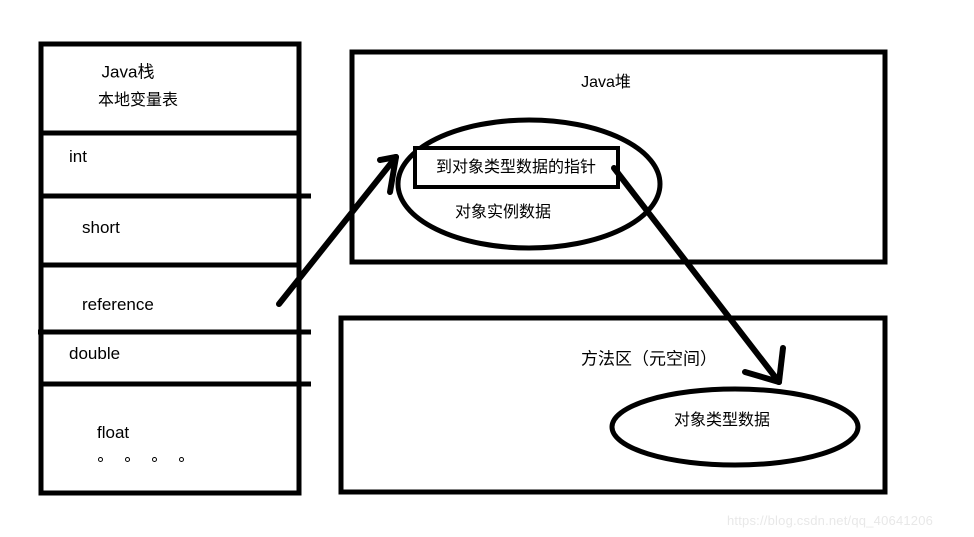  I want to click on java-heap-title: Java堆, so click(606, 82).